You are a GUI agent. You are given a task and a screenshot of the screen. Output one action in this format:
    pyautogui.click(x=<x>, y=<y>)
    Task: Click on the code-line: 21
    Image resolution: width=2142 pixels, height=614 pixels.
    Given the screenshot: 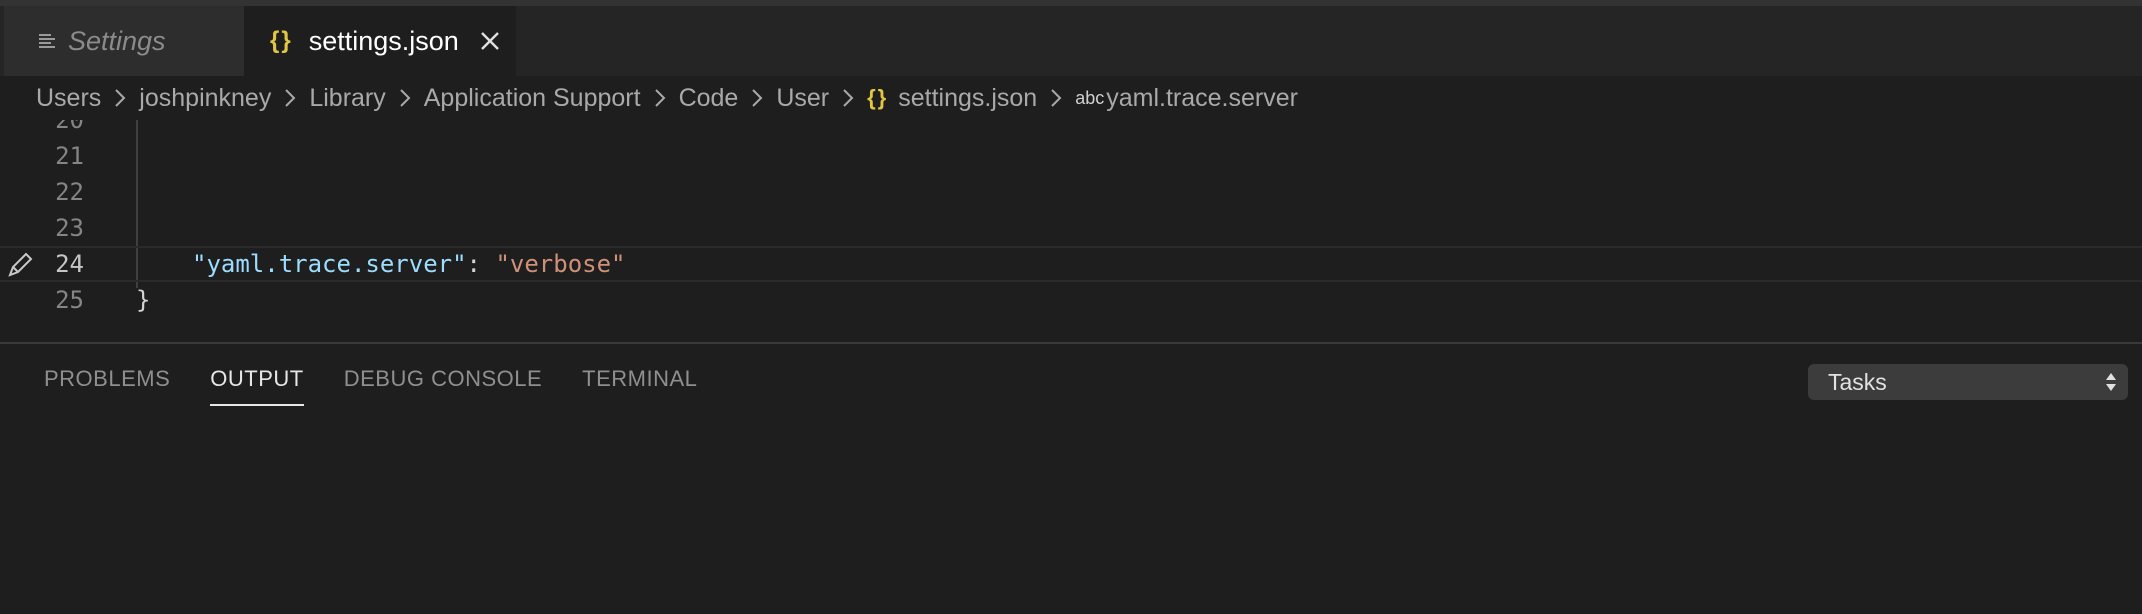 What is the action you would take?
    pyautogui.click(x=1071, y=156)
    